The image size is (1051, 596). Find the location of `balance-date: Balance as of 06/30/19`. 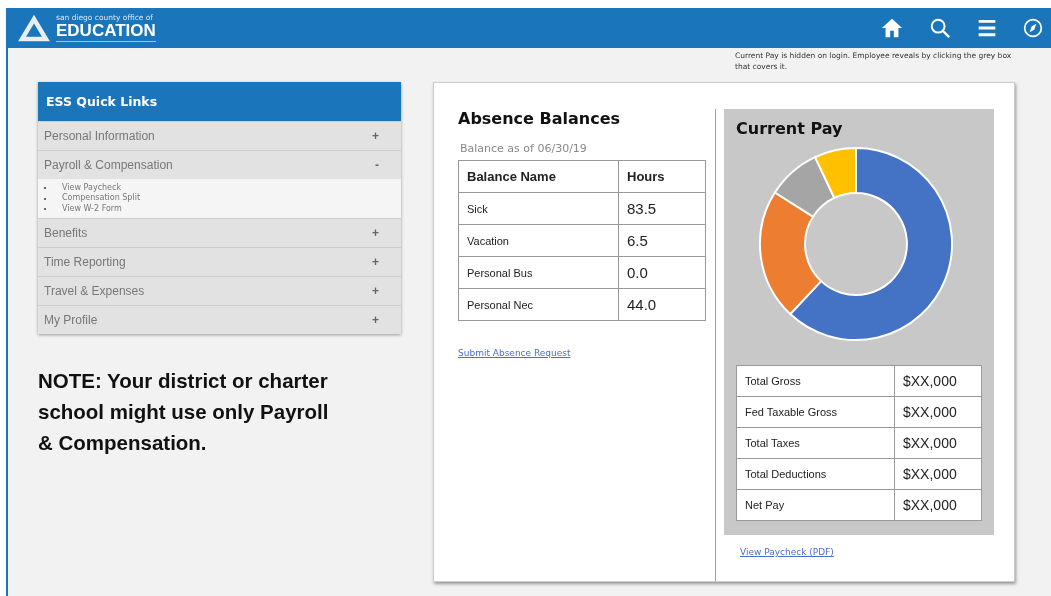

balance-date: Balance as of 06/30/19 is located at coordinates (524, 148).